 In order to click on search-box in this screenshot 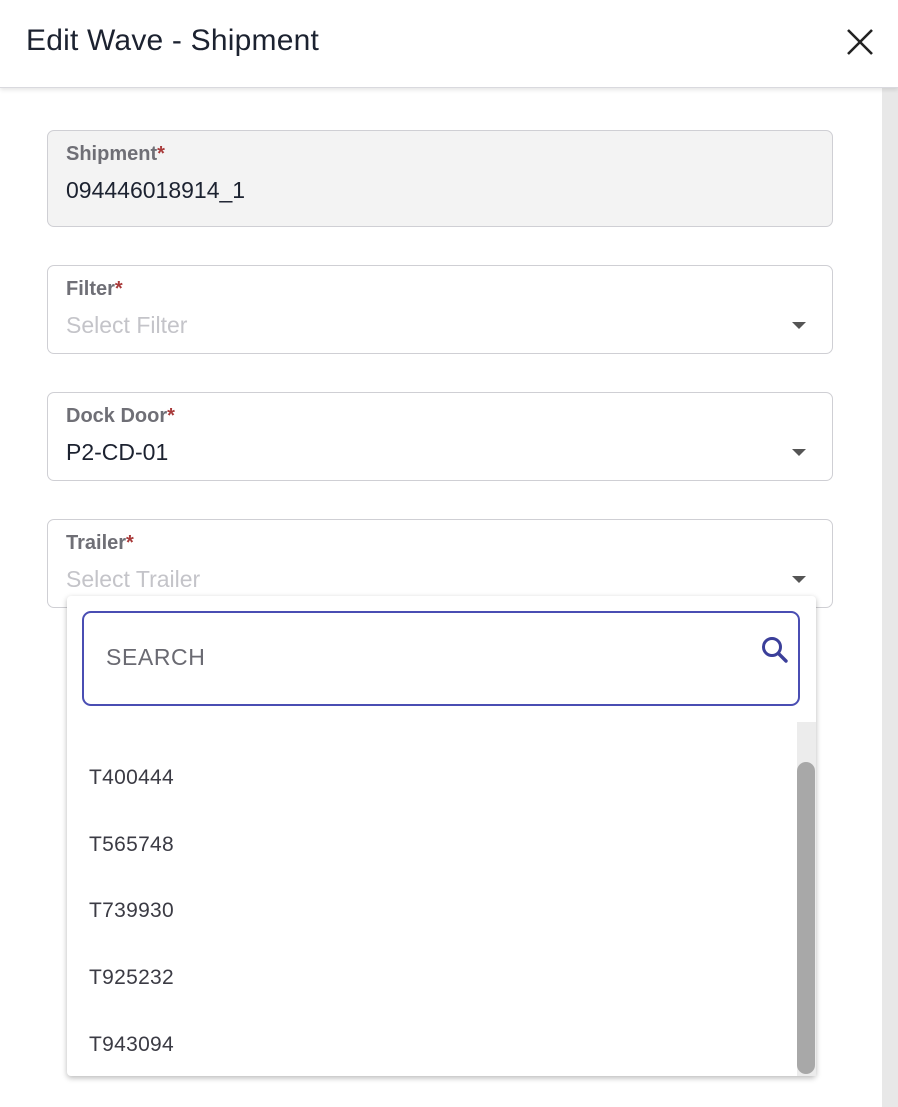, I will do `click(441, 658)`.